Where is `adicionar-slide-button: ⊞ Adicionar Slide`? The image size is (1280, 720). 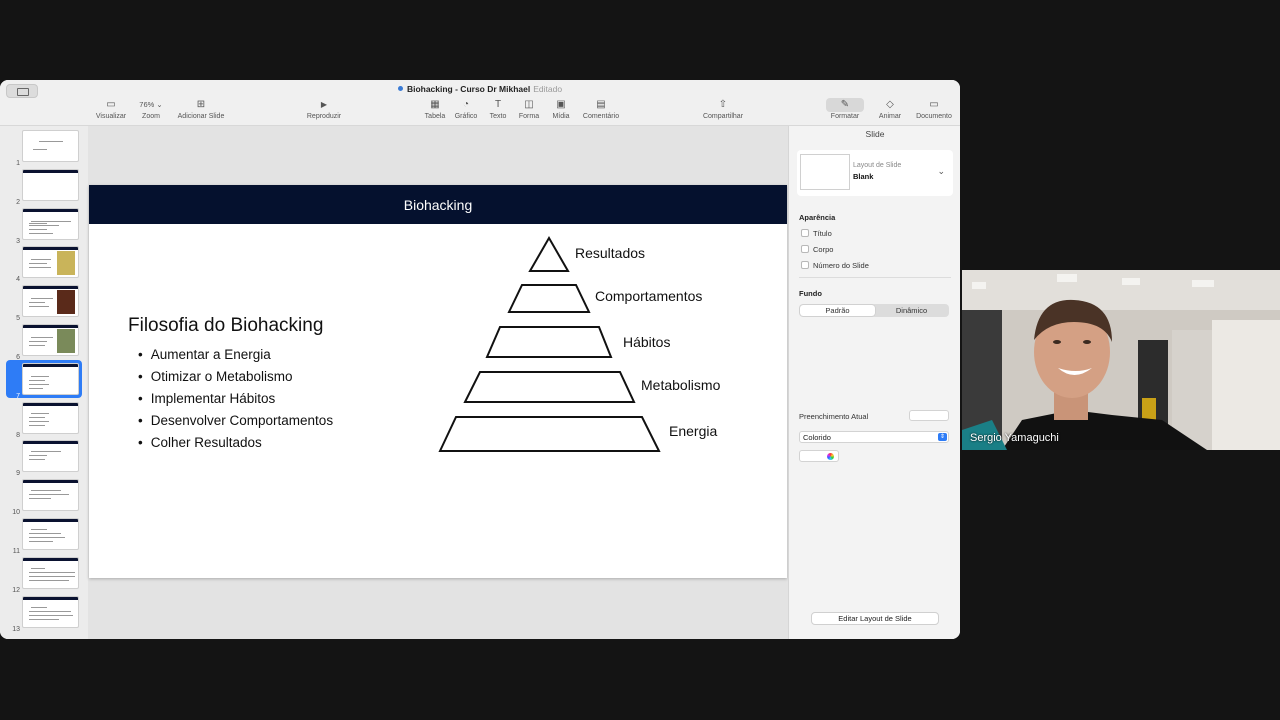 adicionar-slide-button: ⊞ Adicionar Slide is located at coordinates (201, 111).